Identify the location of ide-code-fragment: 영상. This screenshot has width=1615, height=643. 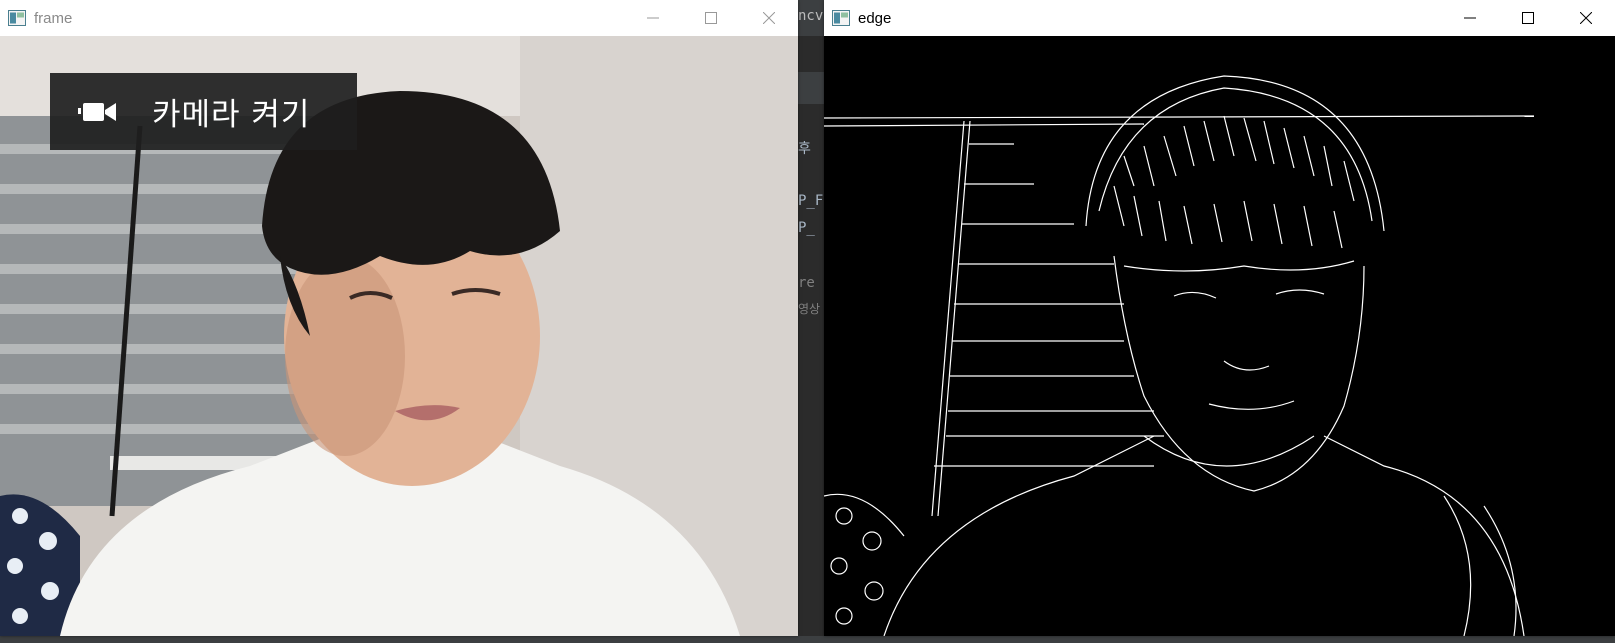
(809, 309).